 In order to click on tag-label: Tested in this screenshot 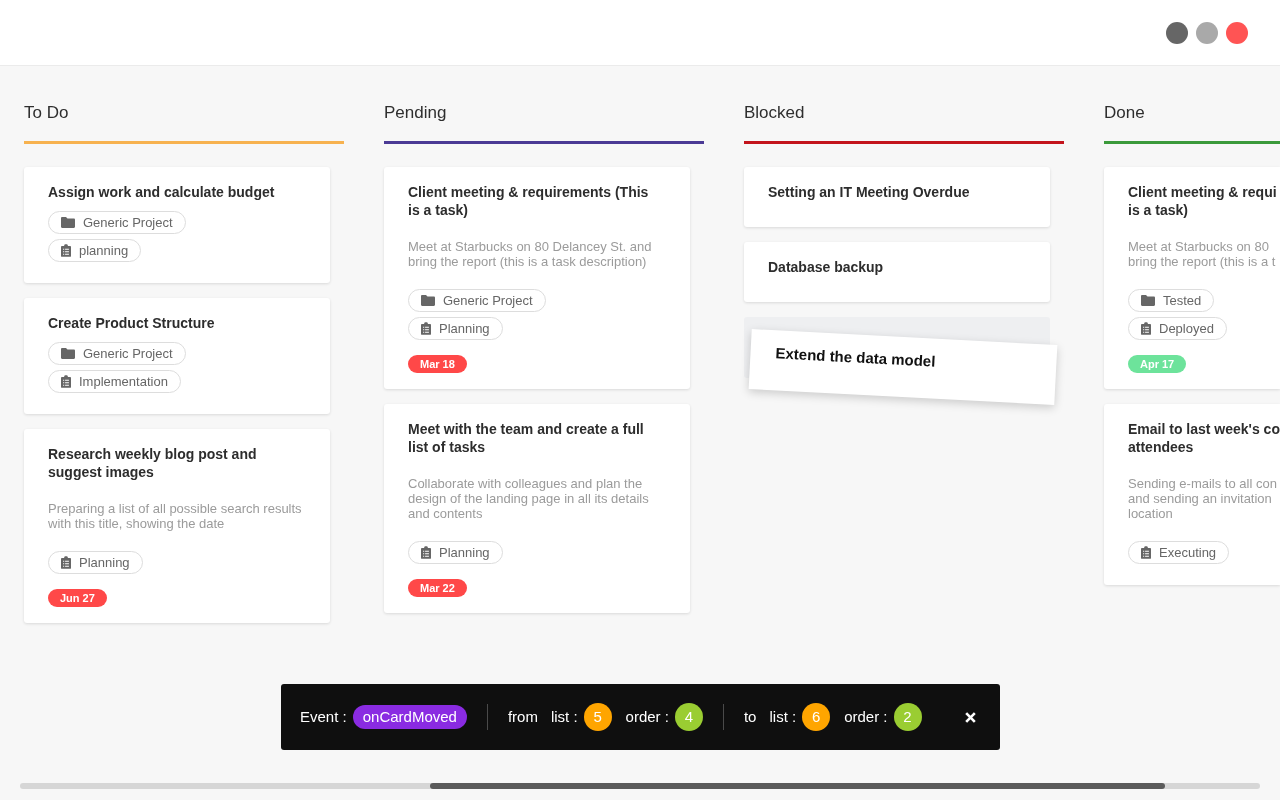, I will do `click(1182, 300)`.